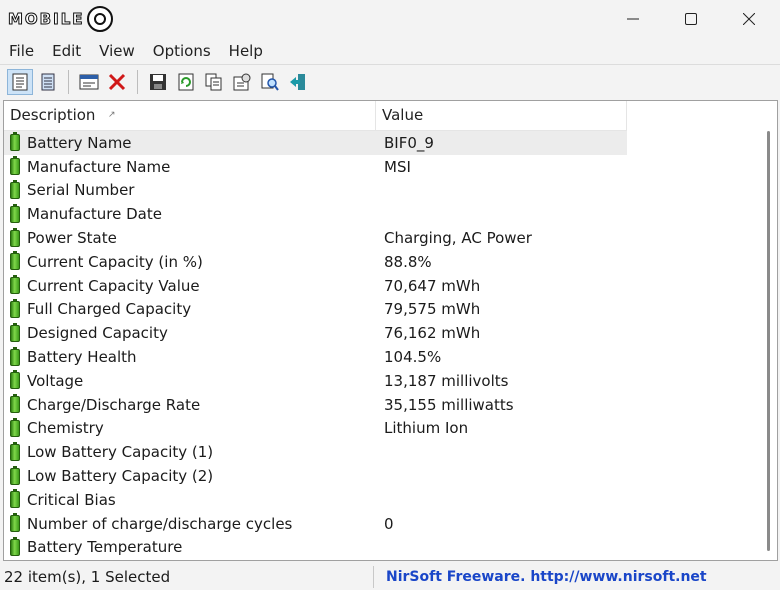 The width and height of the screenshot is (780, 590). Describe the element at coordinates (112, 115) in the screenshot. I see `sort-arrow-icon: ↗` at that location.